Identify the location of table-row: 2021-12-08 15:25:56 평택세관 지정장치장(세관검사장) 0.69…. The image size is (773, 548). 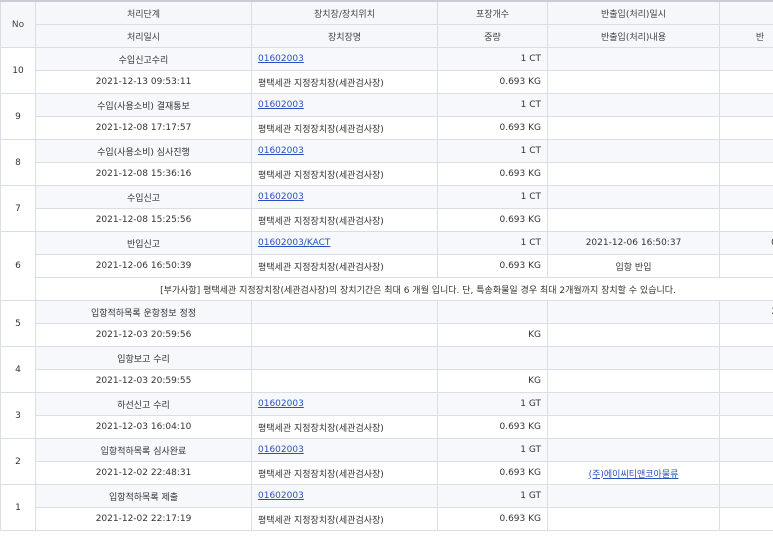
(387, 220).